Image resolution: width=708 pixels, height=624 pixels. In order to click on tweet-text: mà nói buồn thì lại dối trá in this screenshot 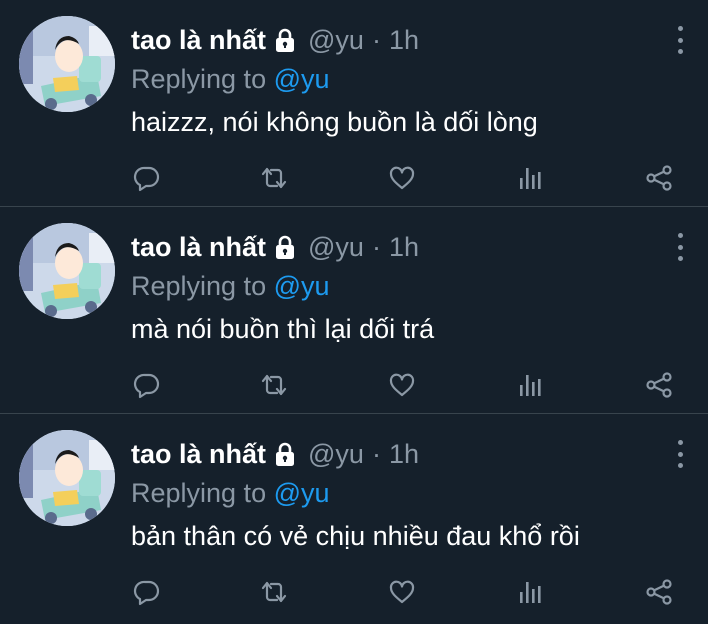, I will do `click(283, 329)`.